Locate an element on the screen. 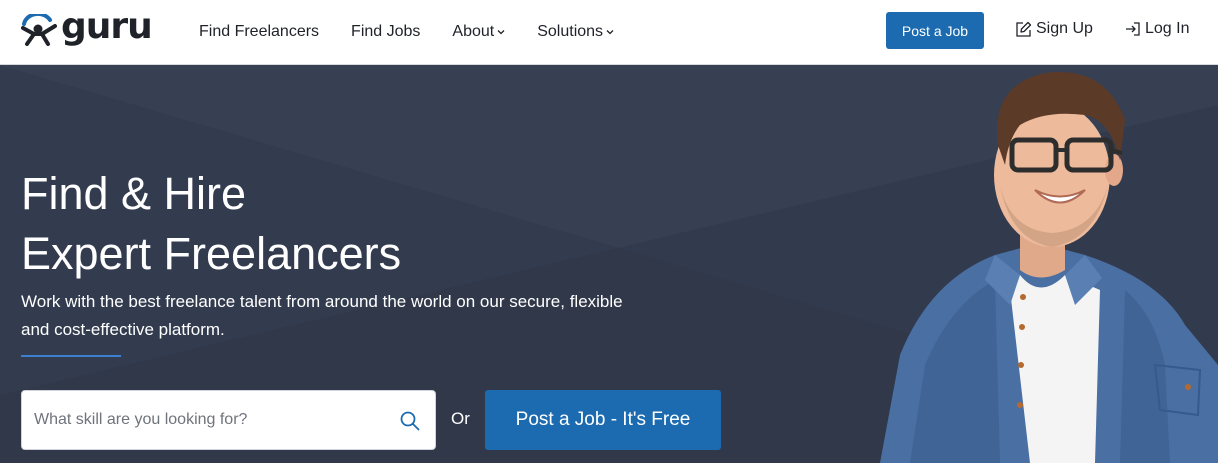  login-icon is located at coordinates (1133, 29).